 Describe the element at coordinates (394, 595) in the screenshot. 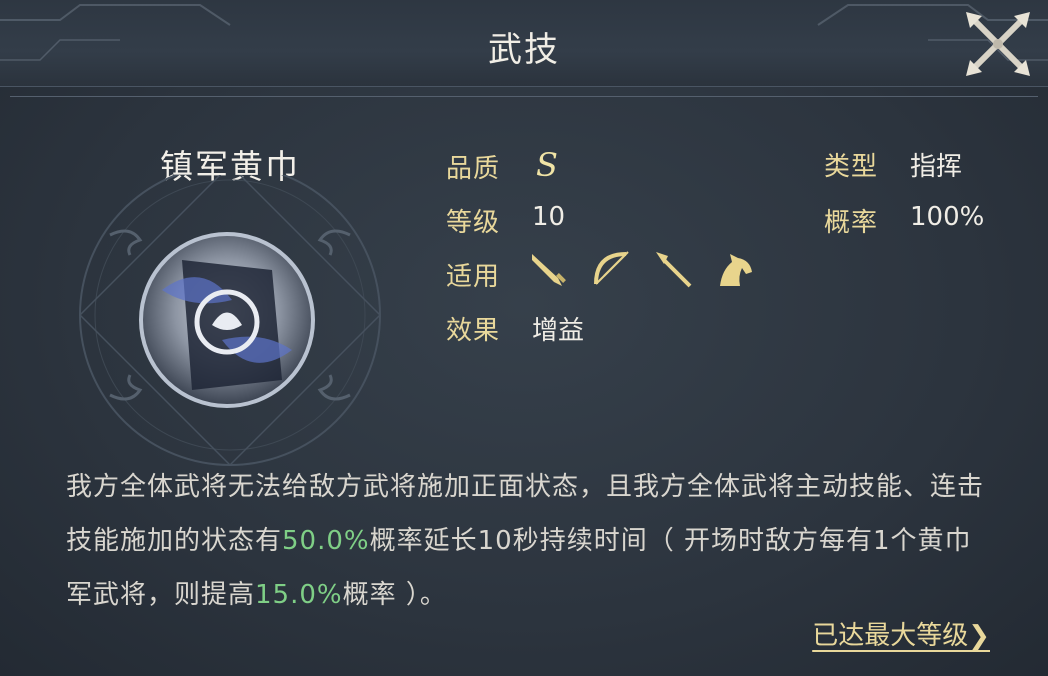

I see `description-text-3: 概率 ）。` at that location.